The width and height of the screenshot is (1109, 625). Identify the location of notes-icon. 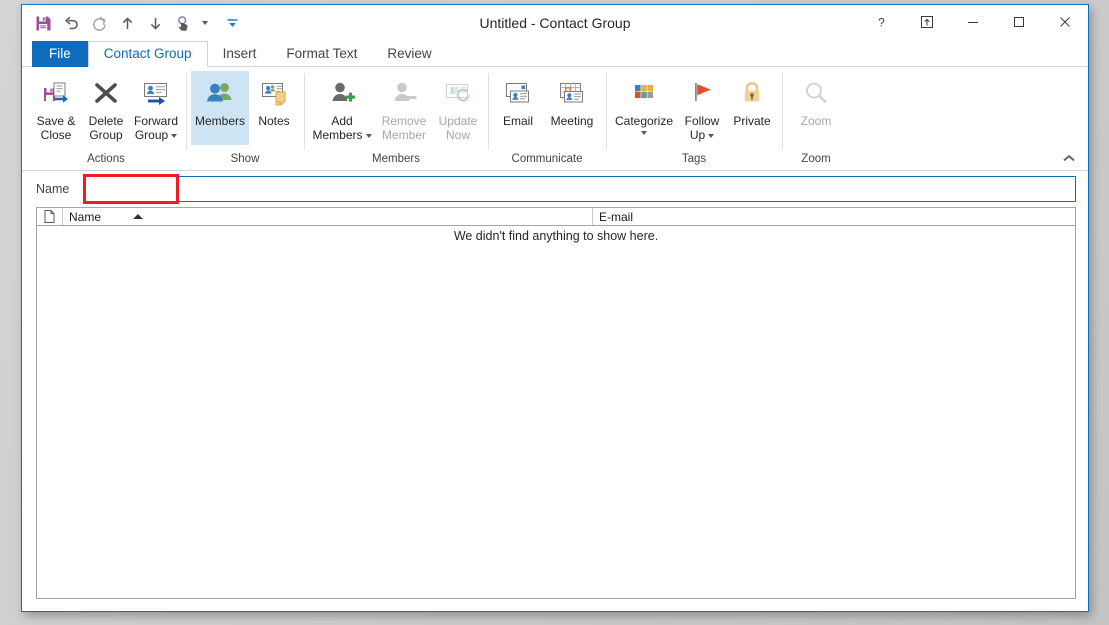
(274, 94).